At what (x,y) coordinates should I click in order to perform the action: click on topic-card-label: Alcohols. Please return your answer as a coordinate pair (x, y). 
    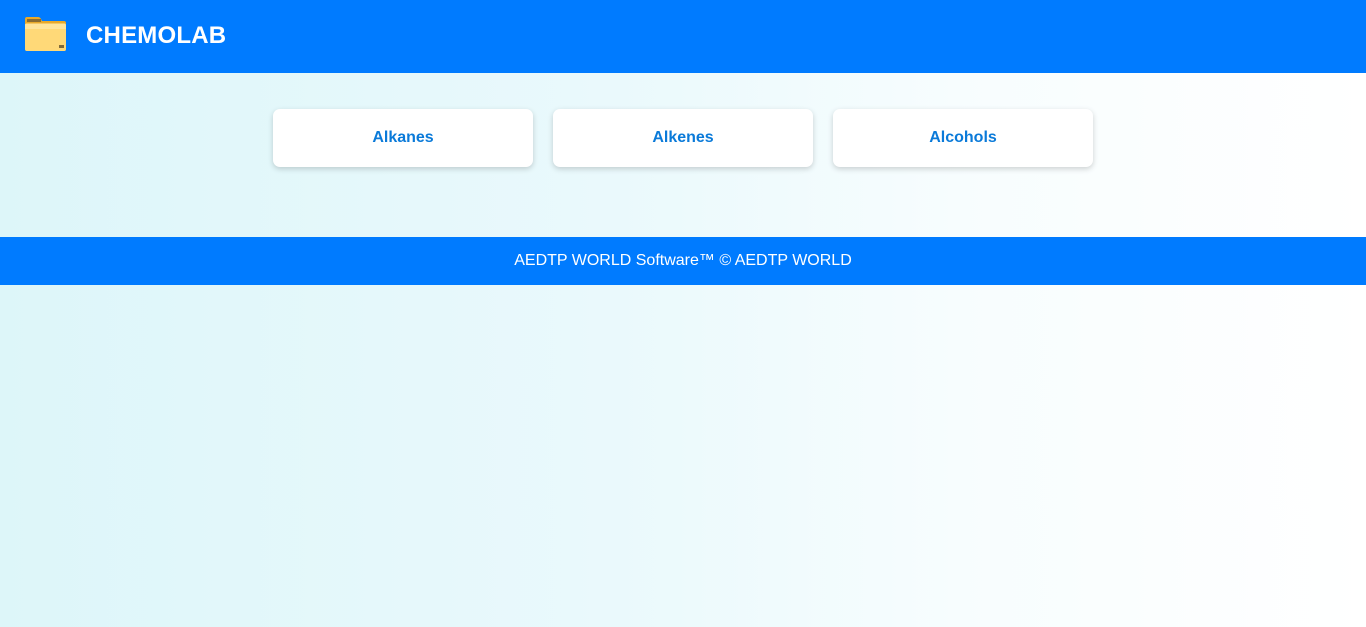
    Looking at the image, I should click on (963, 137).